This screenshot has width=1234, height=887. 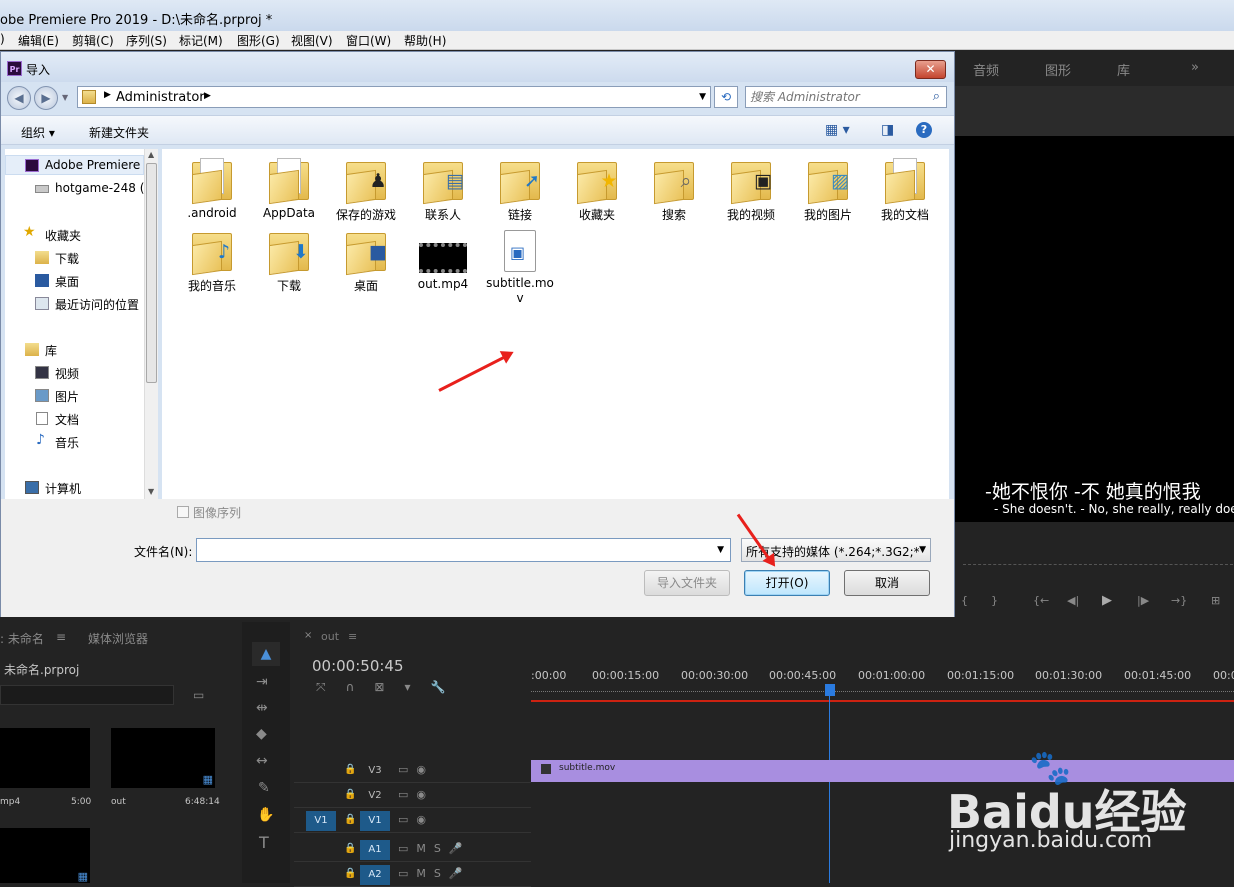 What do you see at coordinates (787, 583) in the screenshot?
I see `open-button: 打开(O)` at bounding box center [787, 583].